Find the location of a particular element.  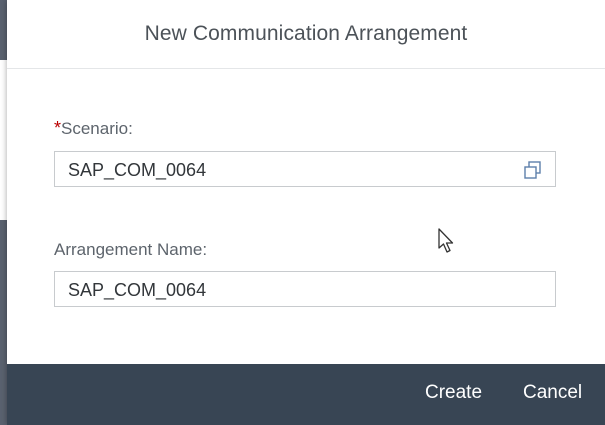

arrangement-name-label: Arrangement Name: is located at coordinates (131, 249).